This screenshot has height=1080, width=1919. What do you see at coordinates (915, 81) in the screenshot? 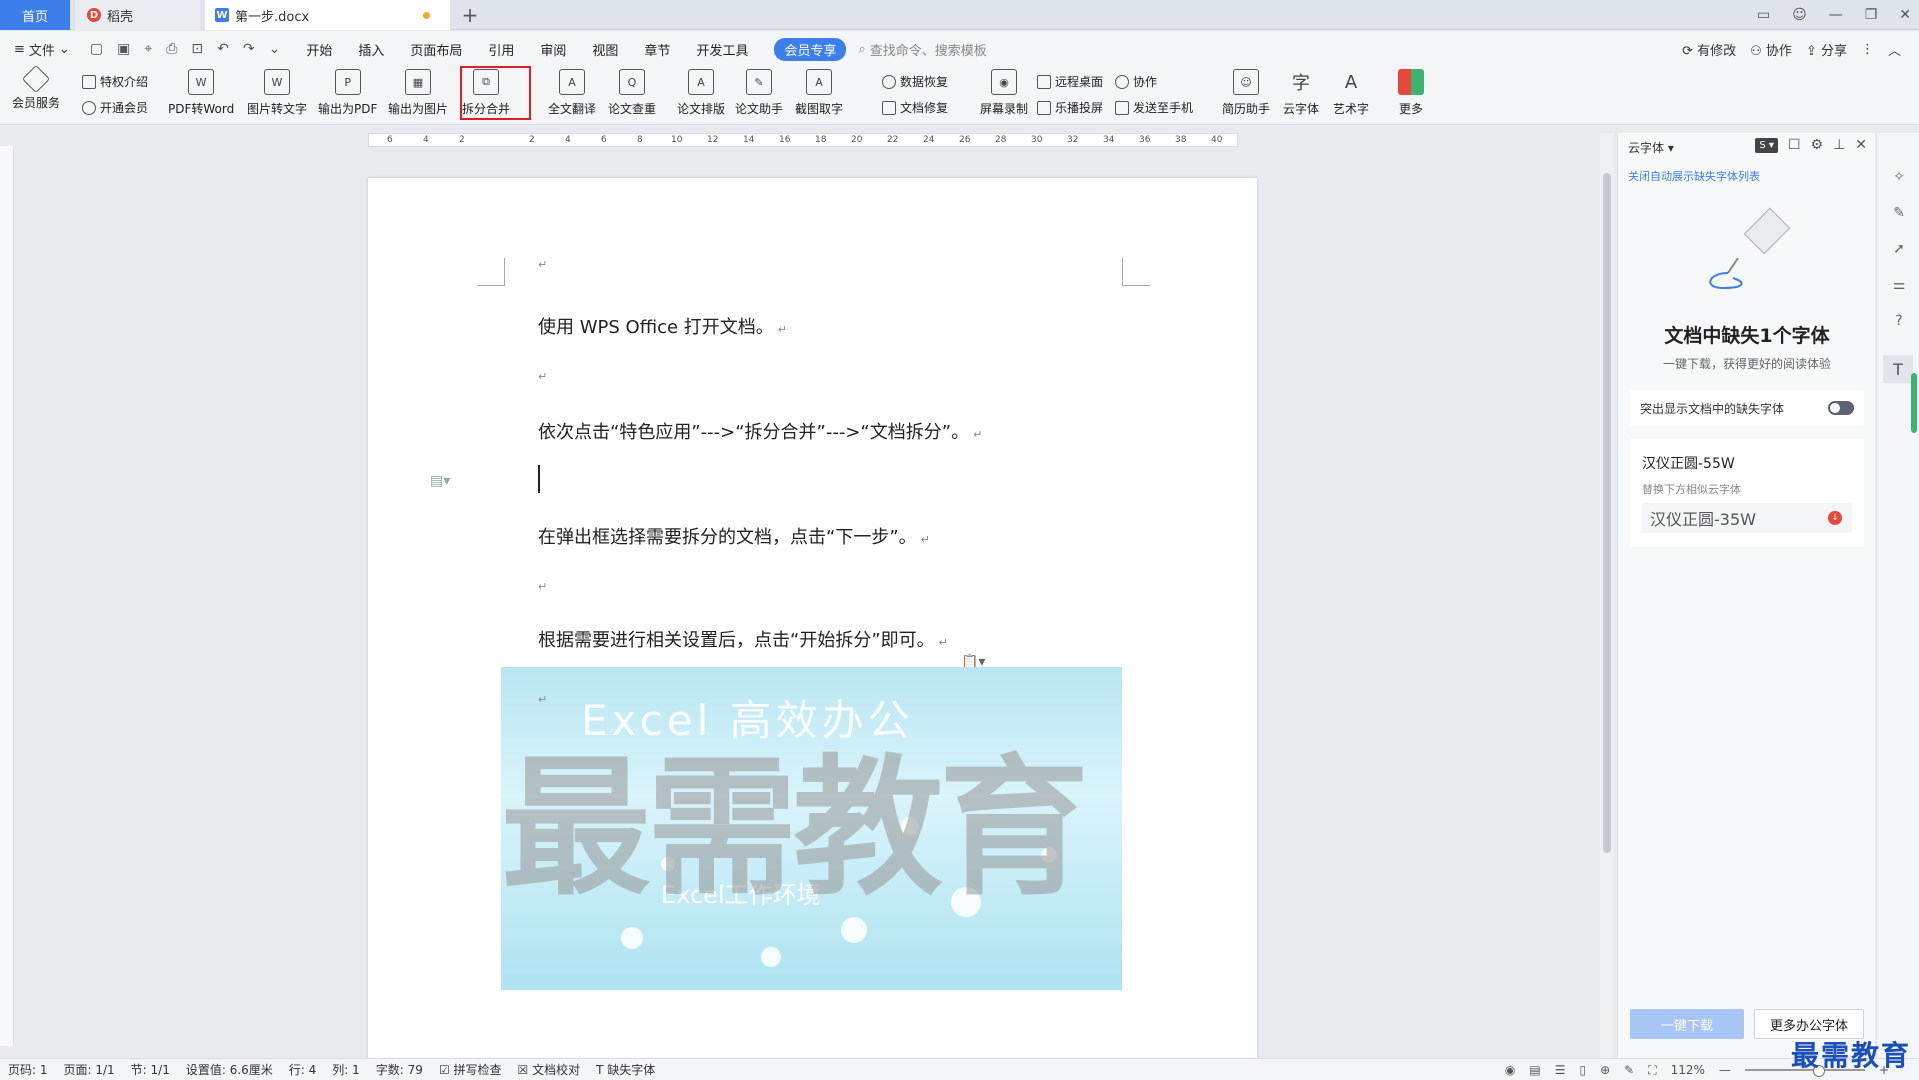
I see `data-recovery-button: 数据恢复` at bounding box center [915, 81].